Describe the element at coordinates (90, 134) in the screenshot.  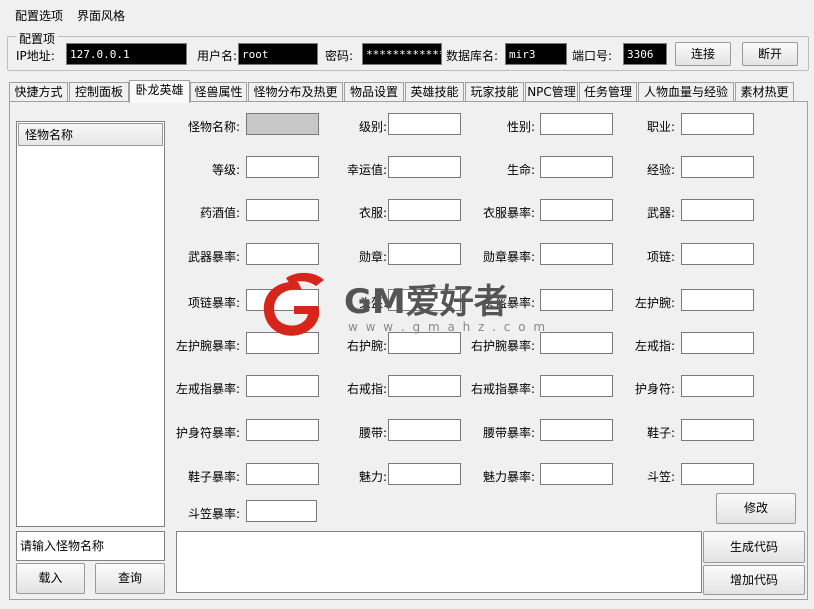
I see `monster-list-header: 怪物名称` at that location.